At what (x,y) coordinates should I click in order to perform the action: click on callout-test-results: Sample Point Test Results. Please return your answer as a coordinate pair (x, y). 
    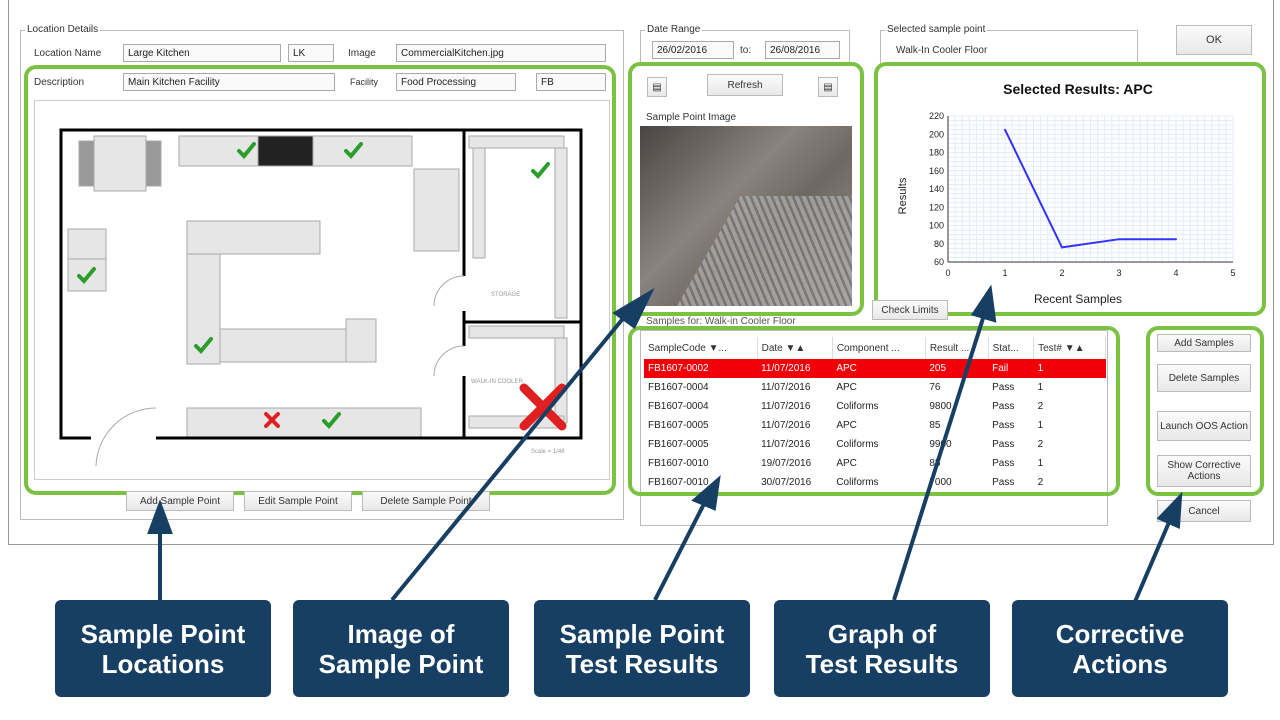
    Looking at the image, I should click on (642, 648).